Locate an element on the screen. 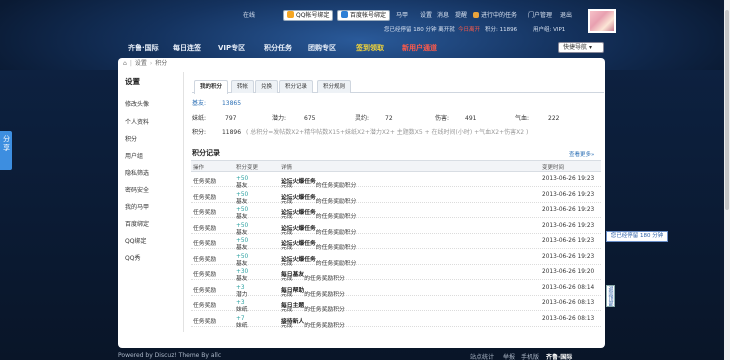 The width and height of the screenshot is (730, 360). home-icon: ⌂ is located at coordinates (125, 63).